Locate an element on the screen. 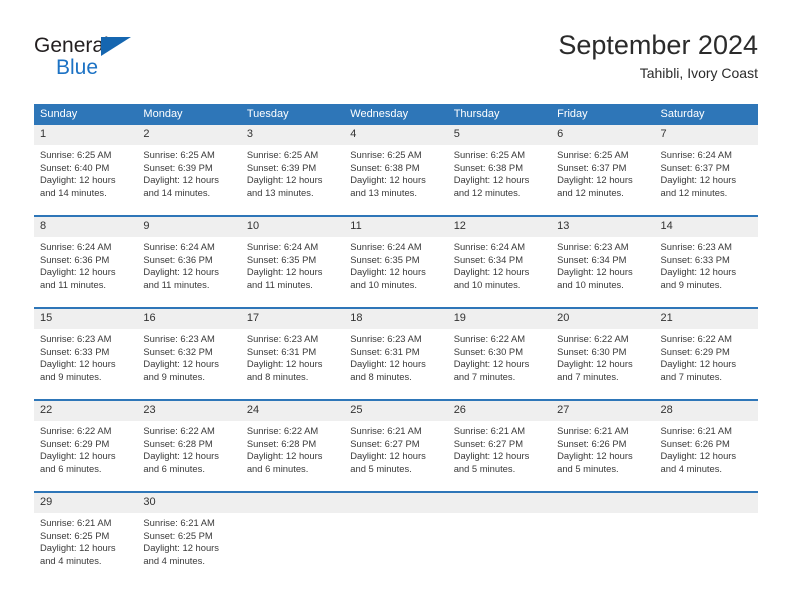 Image resolution: width=792 pixels, height=612 pixels. sunrise-text: Sunrise: 6:23 AM is located at coordinates (386, 338).